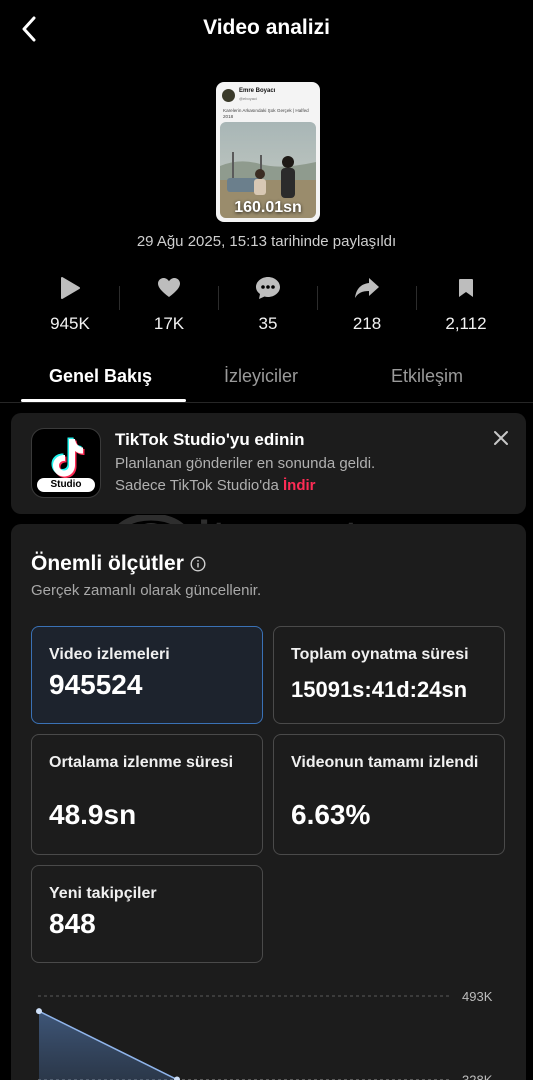  Describe the element at coordinates (299, 485) in the screenshot. I see `download-link: İndir` at that location.